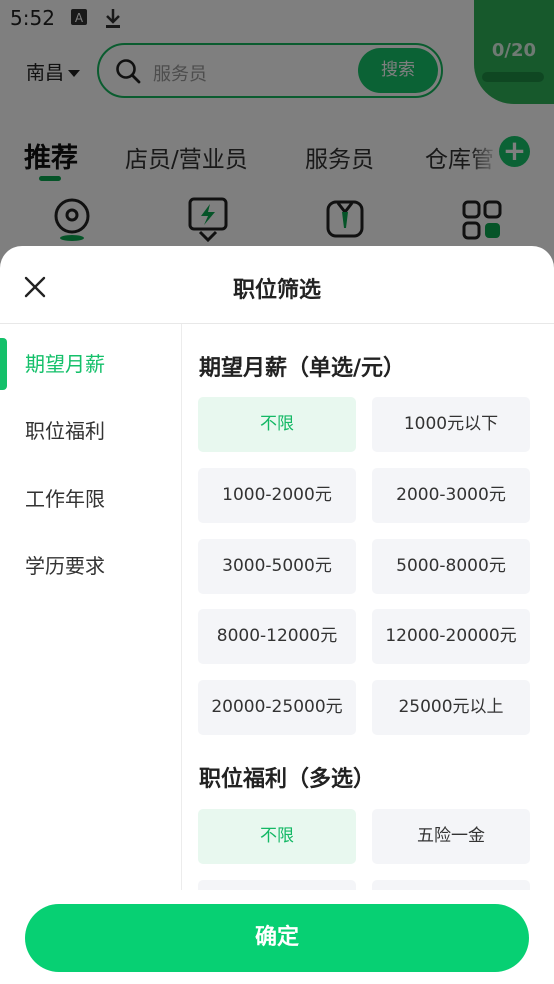  I want to click on salary-option: 8000-12000元, so click(277, 636).